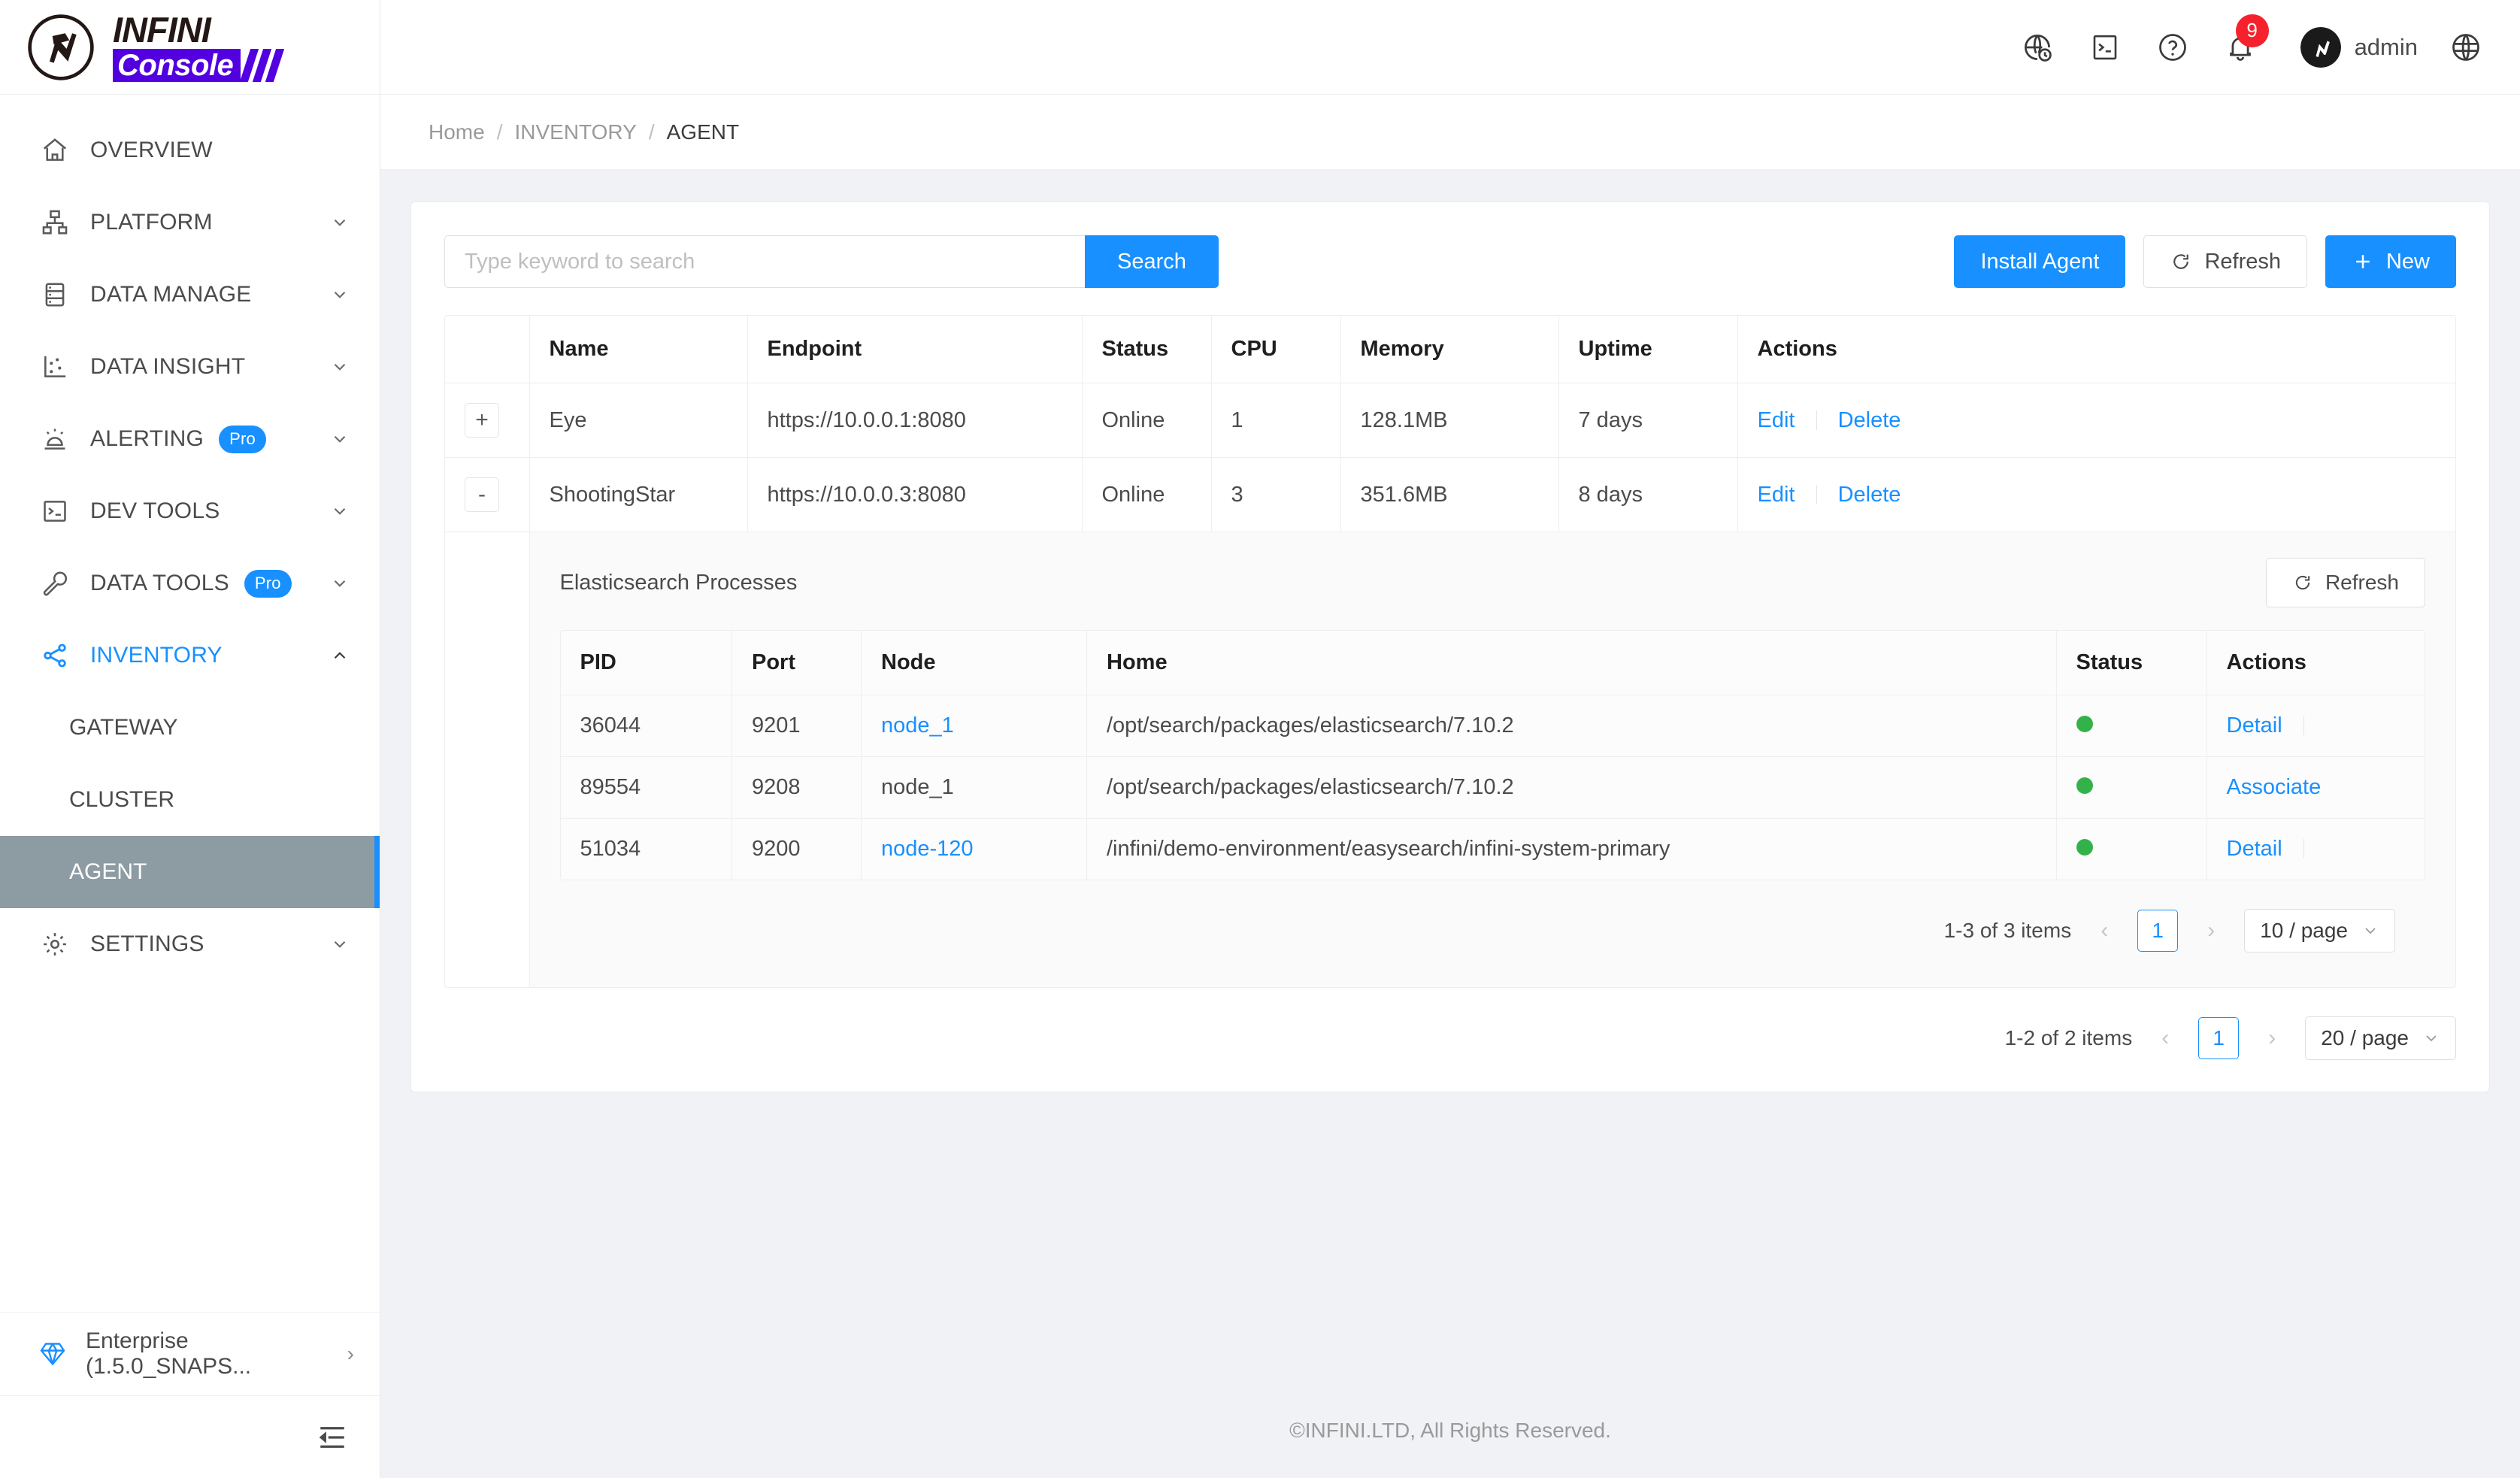  What do you see at coordinates (55, 439) in the screenshot?
I see `alarm-icon` at bounding box center [55, 439].